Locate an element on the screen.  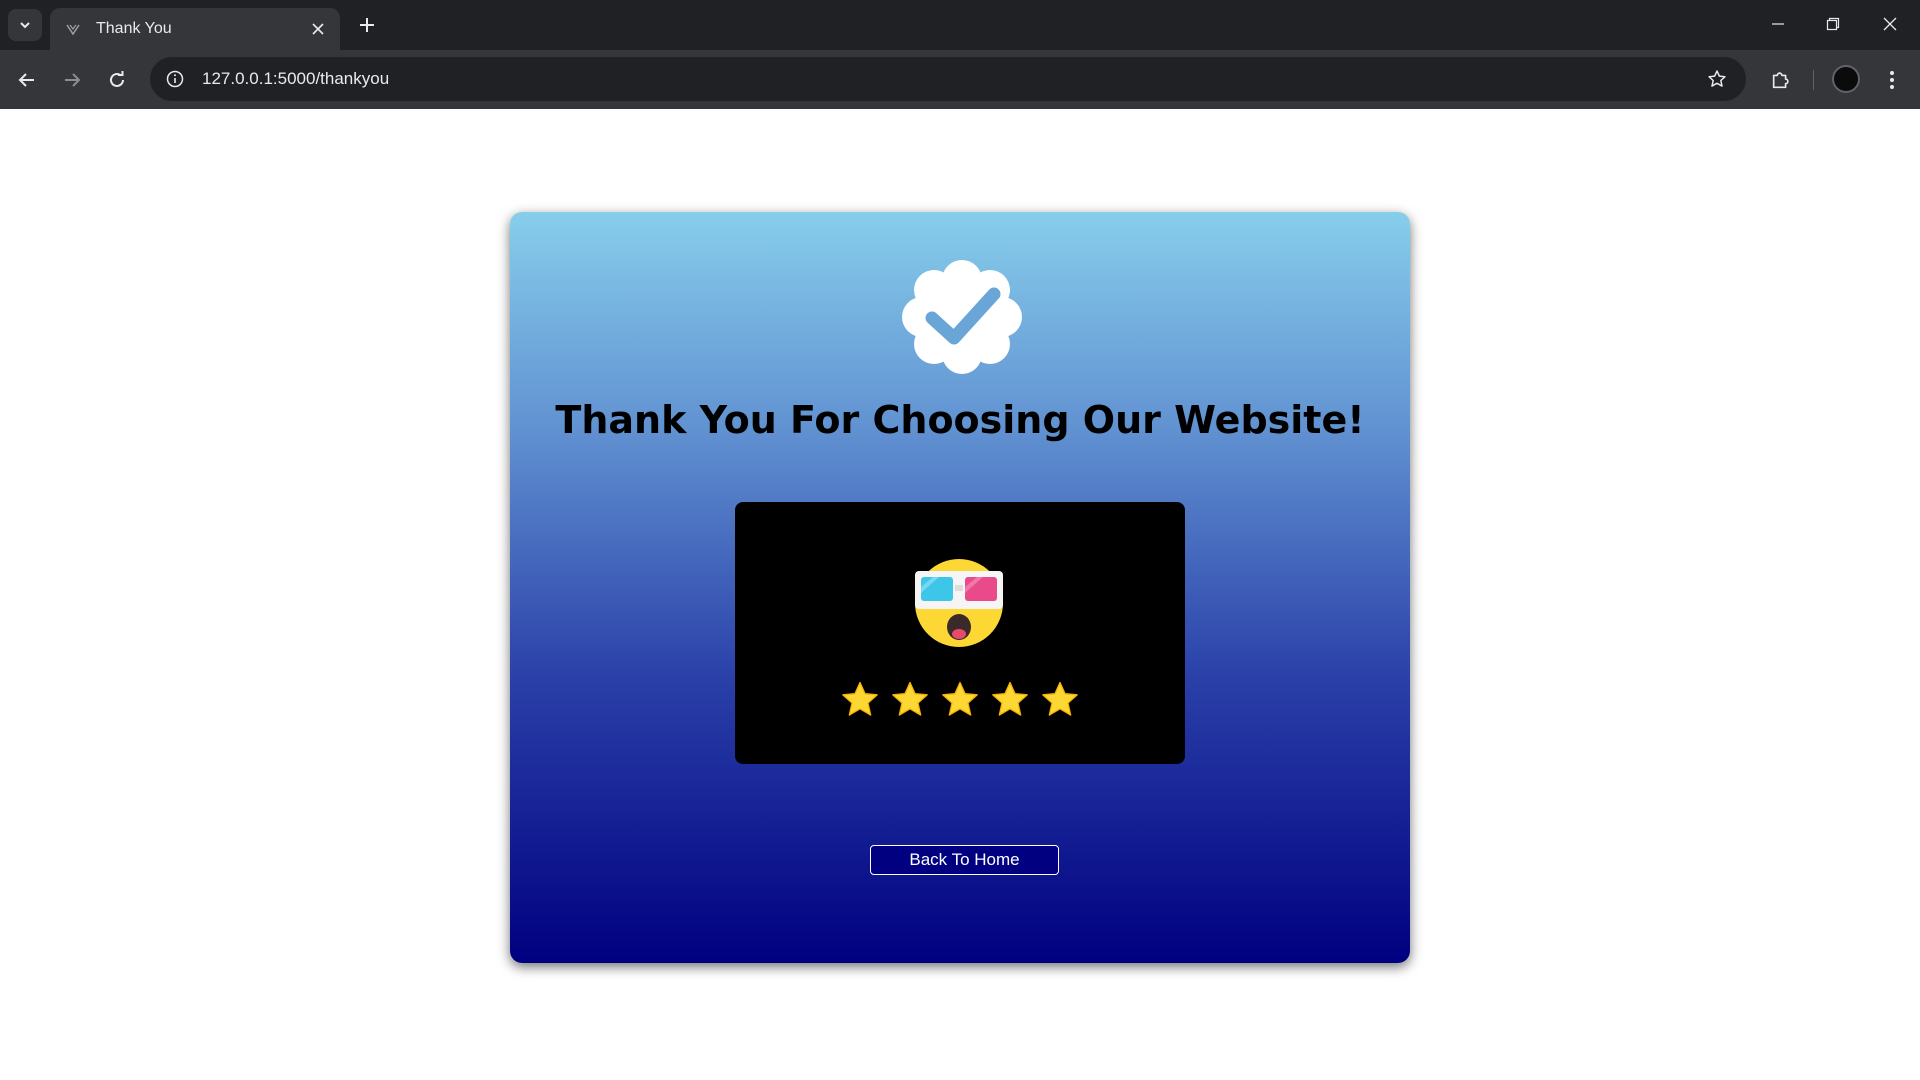
back-button is located at coordinates (27, 80).